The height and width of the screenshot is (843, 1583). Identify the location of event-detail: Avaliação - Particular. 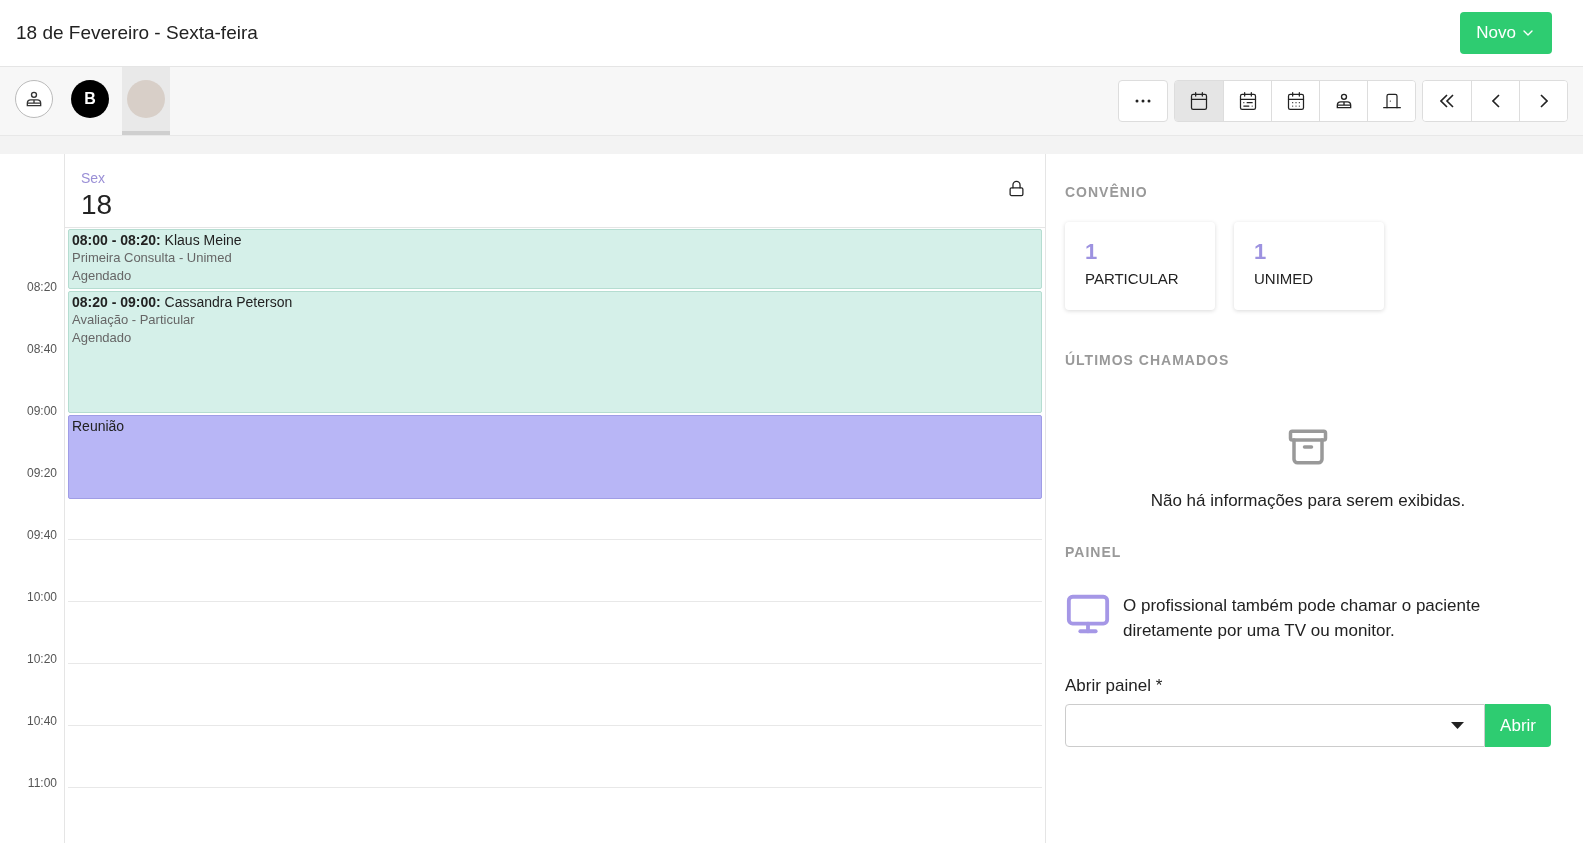
(134, 320).